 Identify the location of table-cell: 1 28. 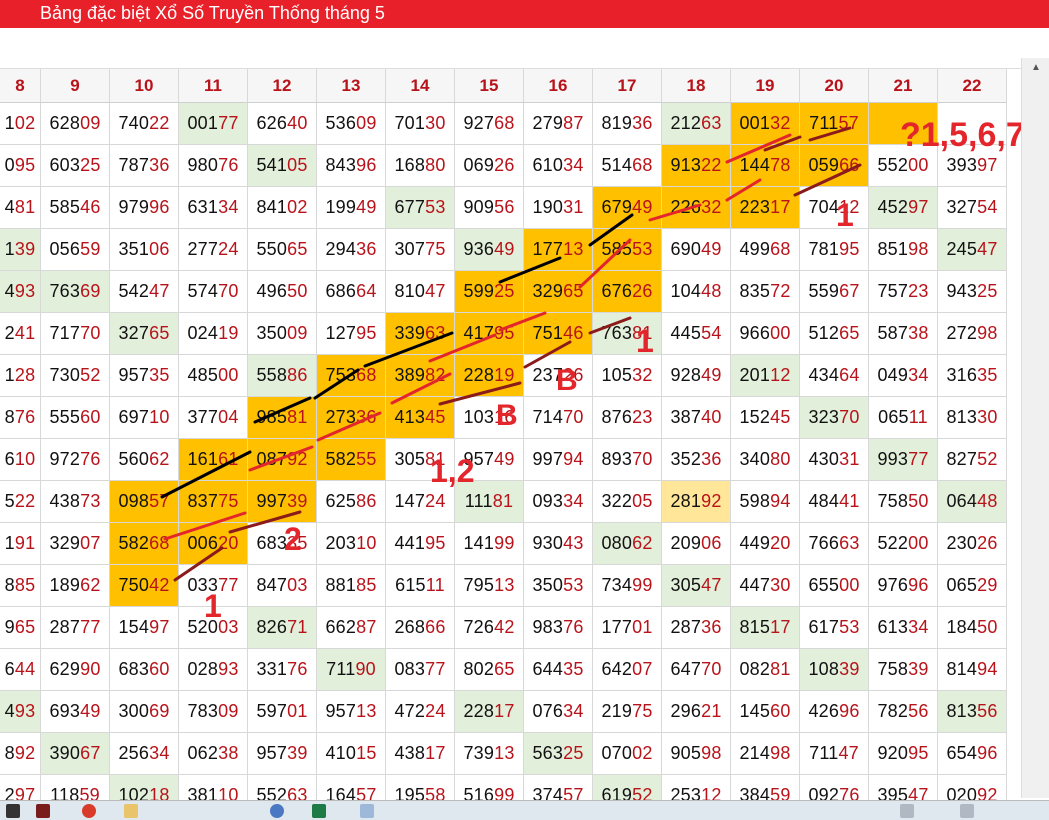
(20, 376).